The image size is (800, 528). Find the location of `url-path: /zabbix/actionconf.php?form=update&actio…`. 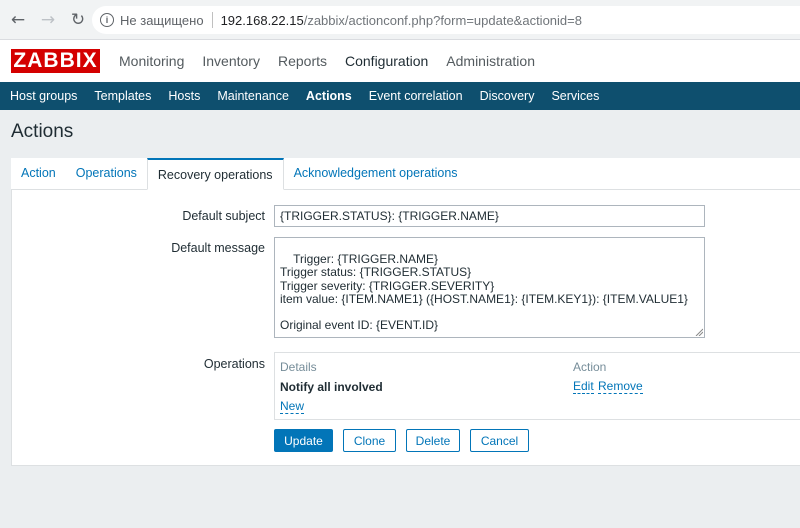

url-path: /zabbix/actionconf.php?form=update&actio… is located at coordinates (442, 20).